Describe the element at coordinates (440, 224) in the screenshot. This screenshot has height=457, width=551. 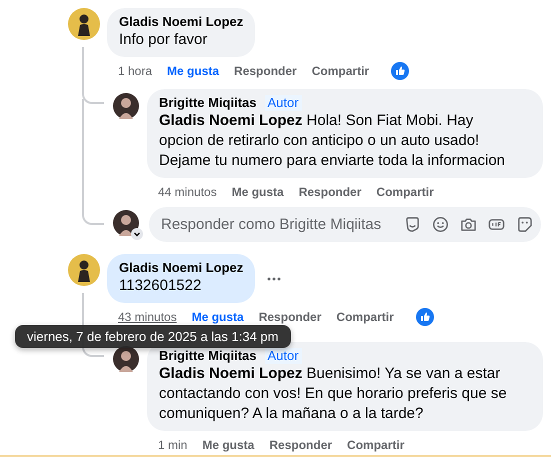
I see `emoji-icon` at that location.